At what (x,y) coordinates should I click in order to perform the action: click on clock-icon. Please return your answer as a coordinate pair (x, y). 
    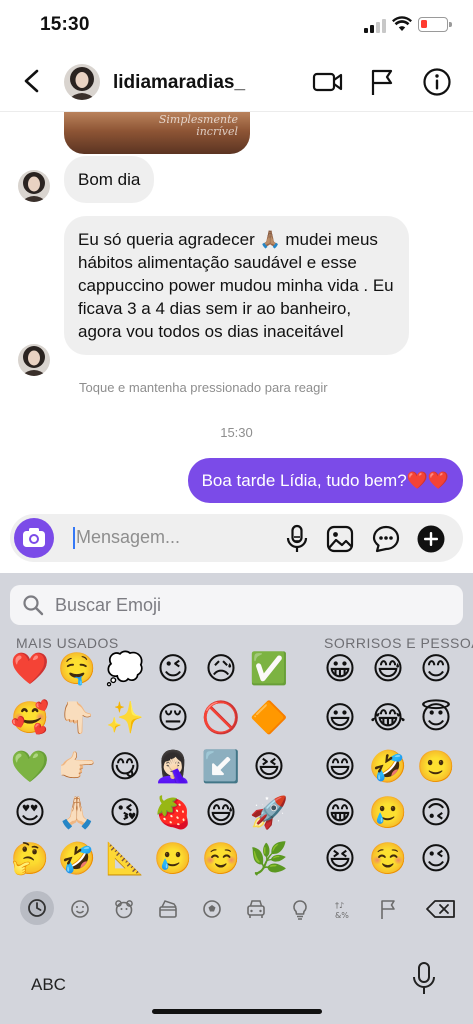
    Looking at the image, I should click on (37, 908).